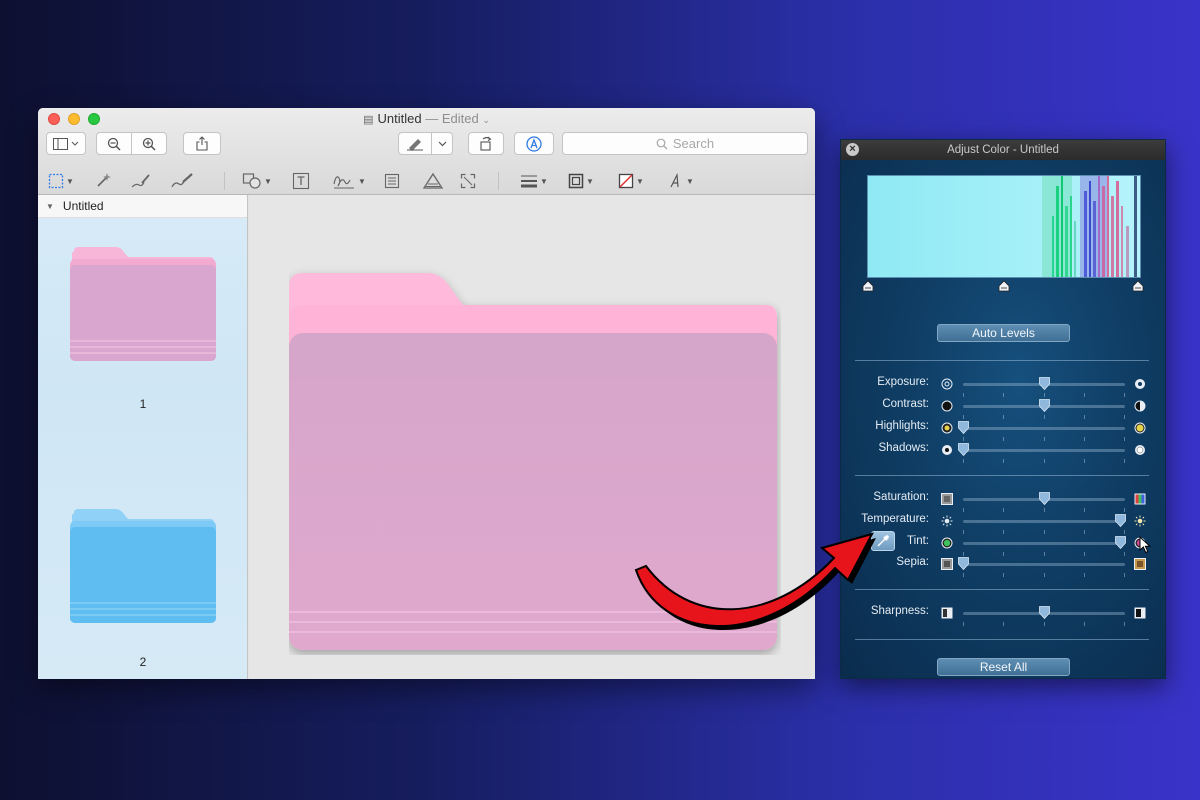 The image size is (1200, 800). What do you see at coordinates (1044, 543) in the screenshot?
I see `tint-slider-track` at bounding box center [1044, 543].